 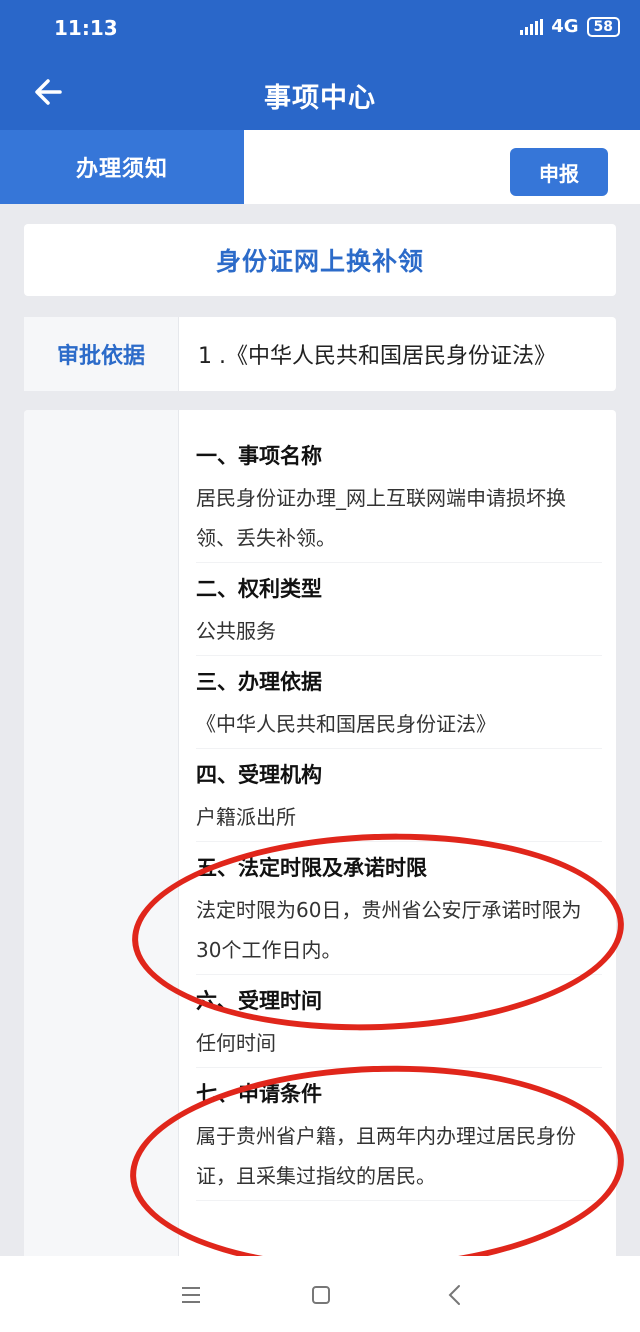 I want to click on section-time-limit: 五、法定时限及承诺时限 法定时限为60日，贵州省公安厅承诺时限为30个工作日内。, so click(x=399, y=910).